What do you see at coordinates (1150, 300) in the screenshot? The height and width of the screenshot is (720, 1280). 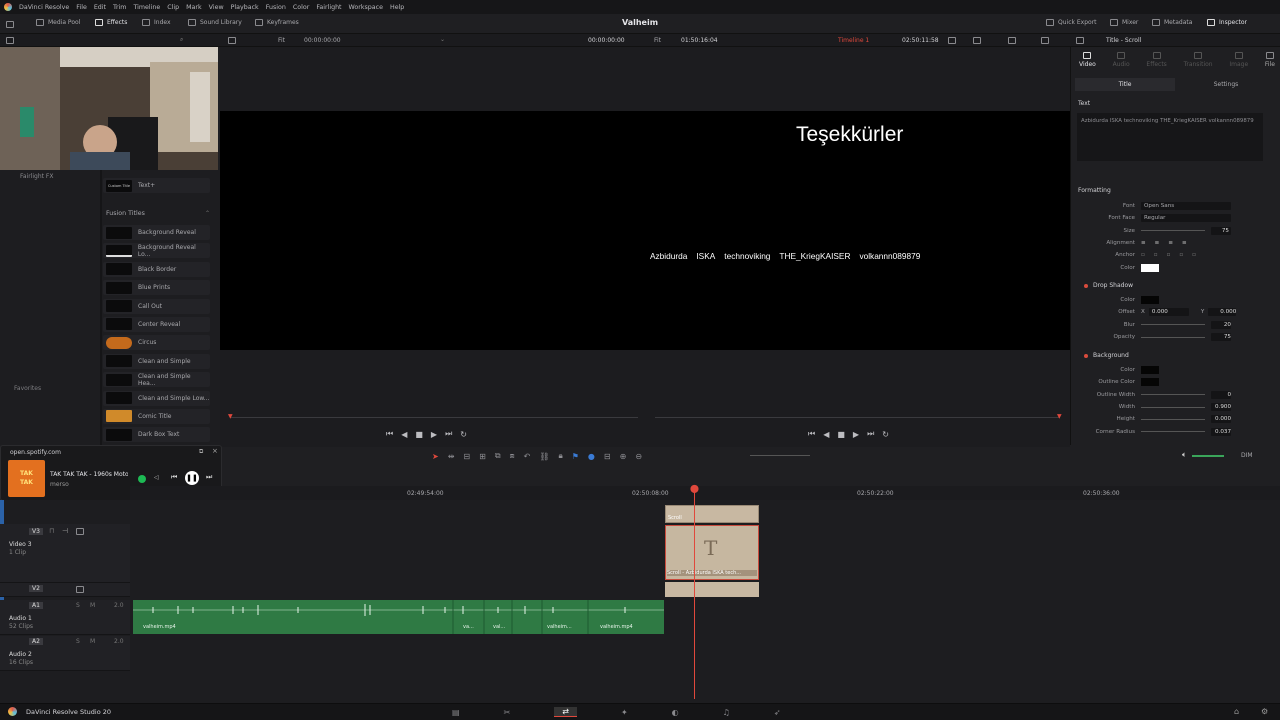 I see `shadow-color-swatch` at bounding box center [1150, 300].